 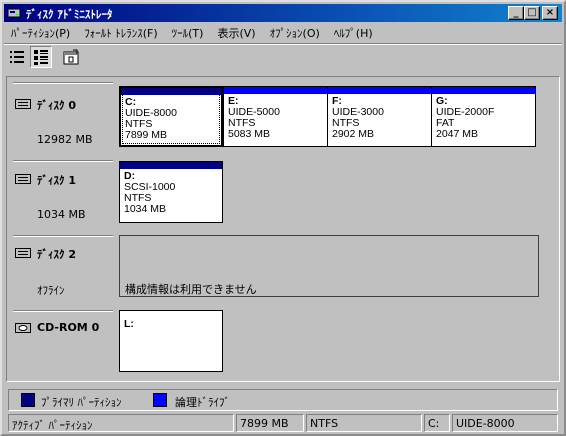 What do you see at coordinates (69, 14) in the screenshot?
I see `window-title: ﾃﾞｨｽｸ ｱﾄﾞﾐﾆｽﾄﾚｰﾀ` at bounding box center [69, 14].